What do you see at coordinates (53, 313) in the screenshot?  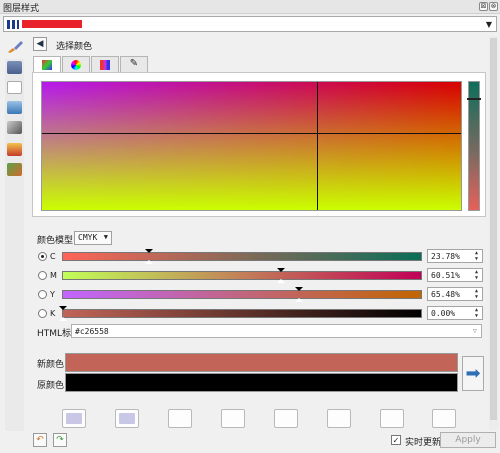 I see `channel-k-letter: K` at bounding box center [53, 313].